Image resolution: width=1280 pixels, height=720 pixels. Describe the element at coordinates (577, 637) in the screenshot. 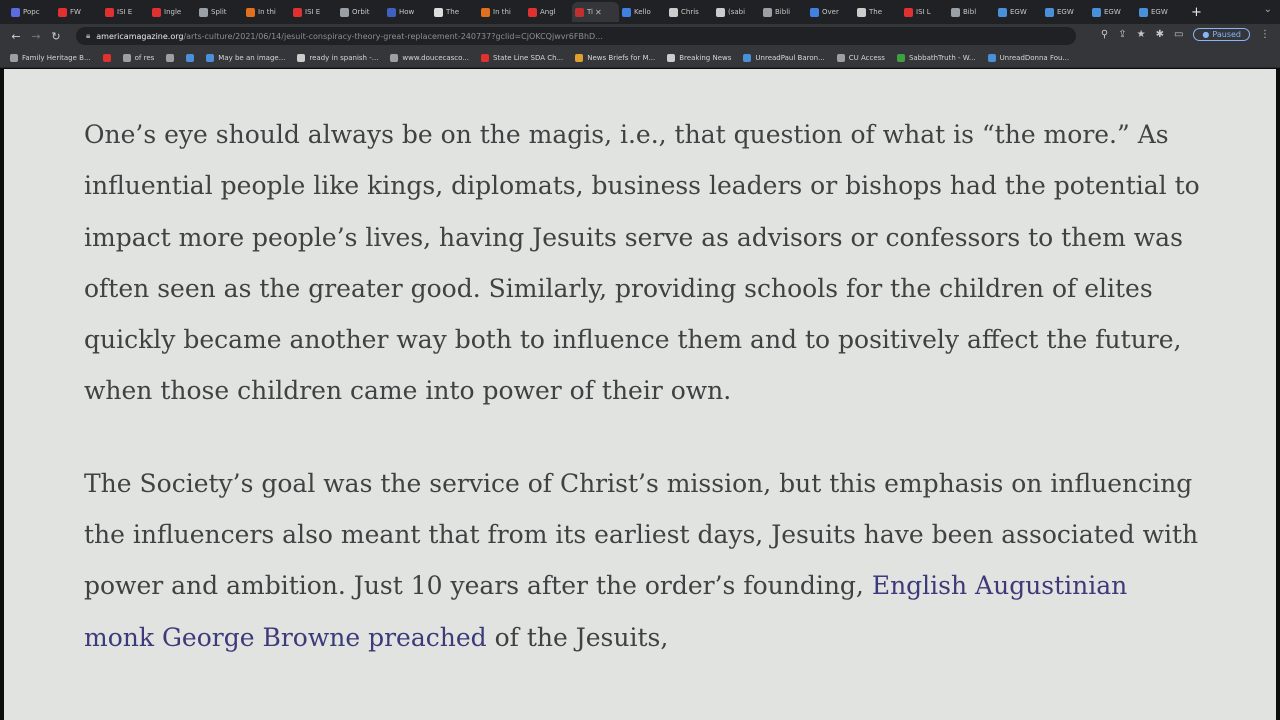

I see `paragraph-text: of the Jesuits,` at that location.